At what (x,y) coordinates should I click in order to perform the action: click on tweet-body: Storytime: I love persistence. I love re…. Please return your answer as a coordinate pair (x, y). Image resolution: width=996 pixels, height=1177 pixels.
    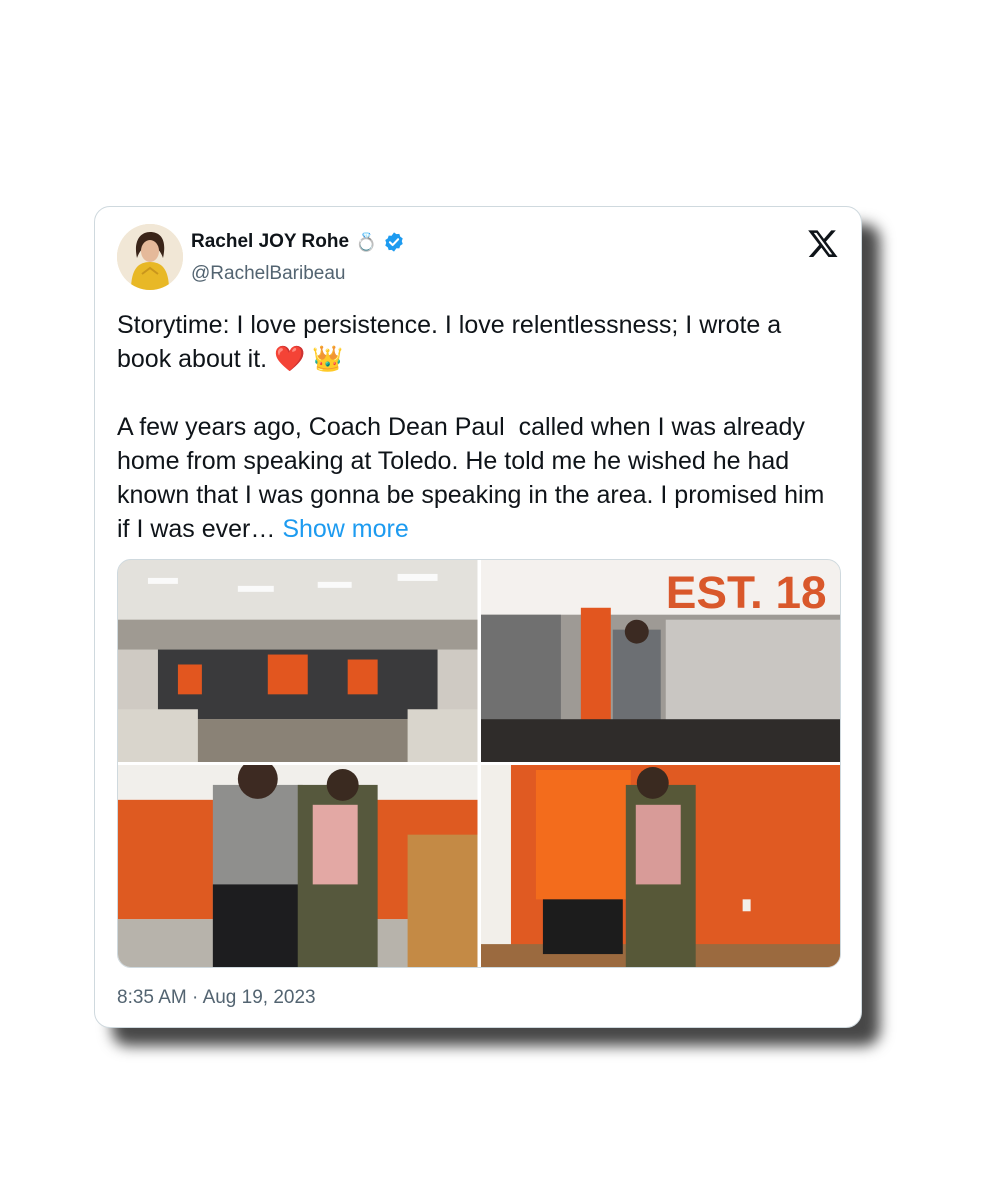
    Looking at the image, I should click on (471, 427).